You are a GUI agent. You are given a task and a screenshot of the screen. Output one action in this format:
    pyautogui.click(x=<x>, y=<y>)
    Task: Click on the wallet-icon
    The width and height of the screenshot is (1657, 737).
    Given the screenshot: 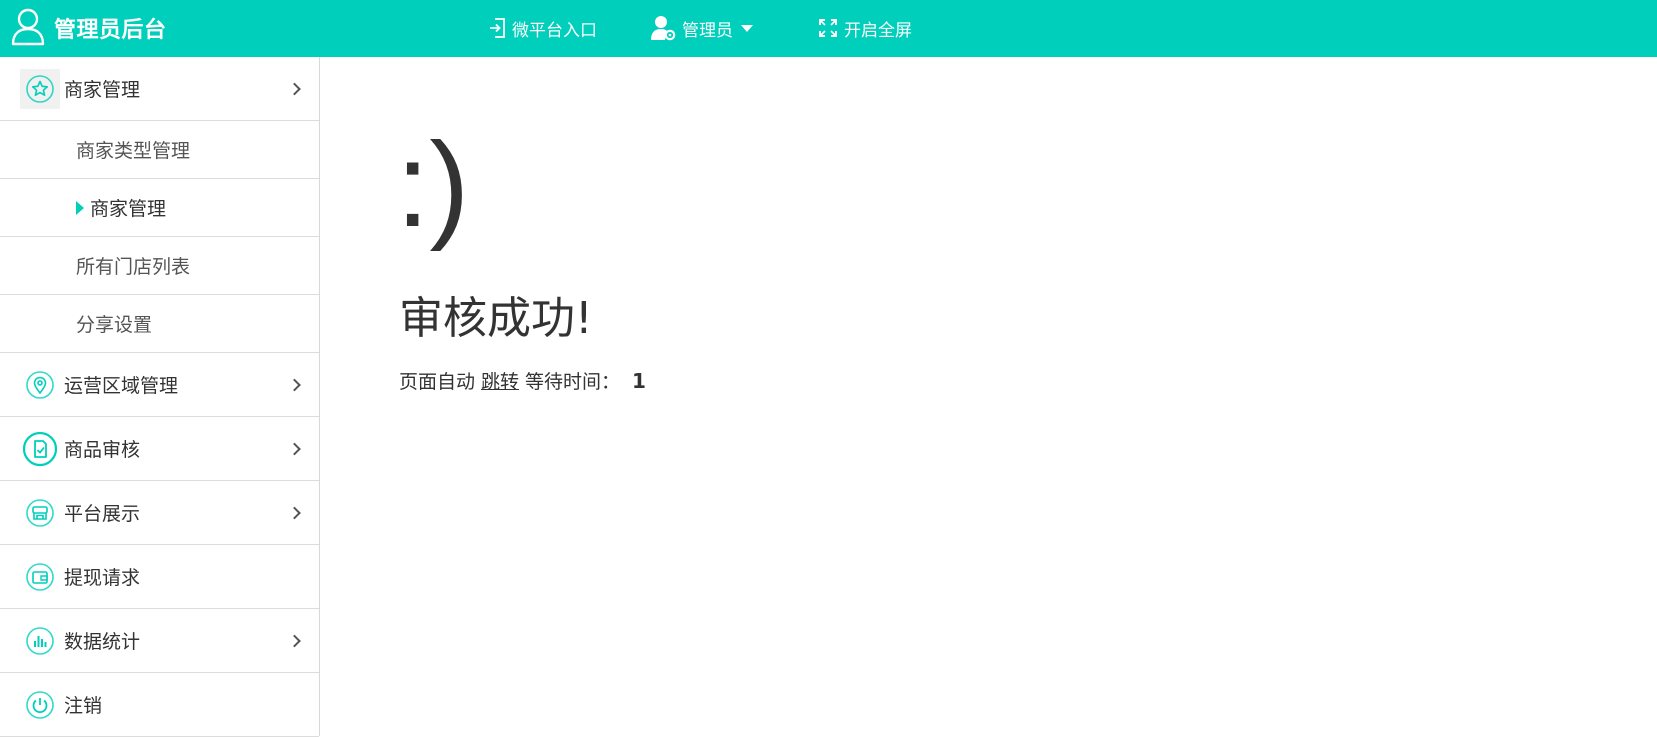 What is the action you would take?
    pyautogui.click(x=40, y=577)
    